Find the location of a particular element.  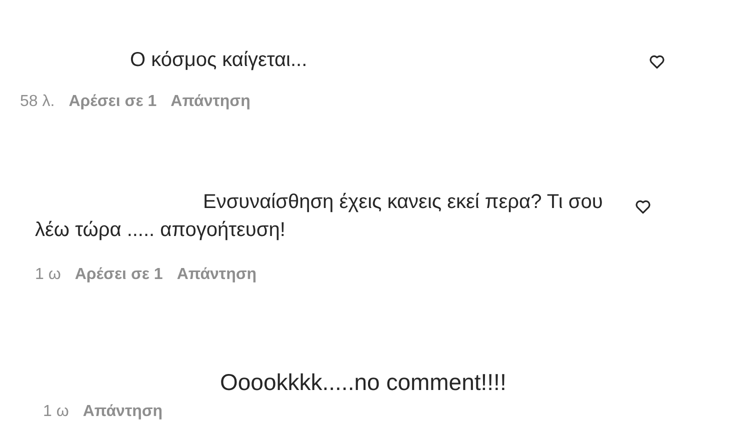

comment-text: Ooookkkk.....no comment!!!! is located at coordinates (363, 382).